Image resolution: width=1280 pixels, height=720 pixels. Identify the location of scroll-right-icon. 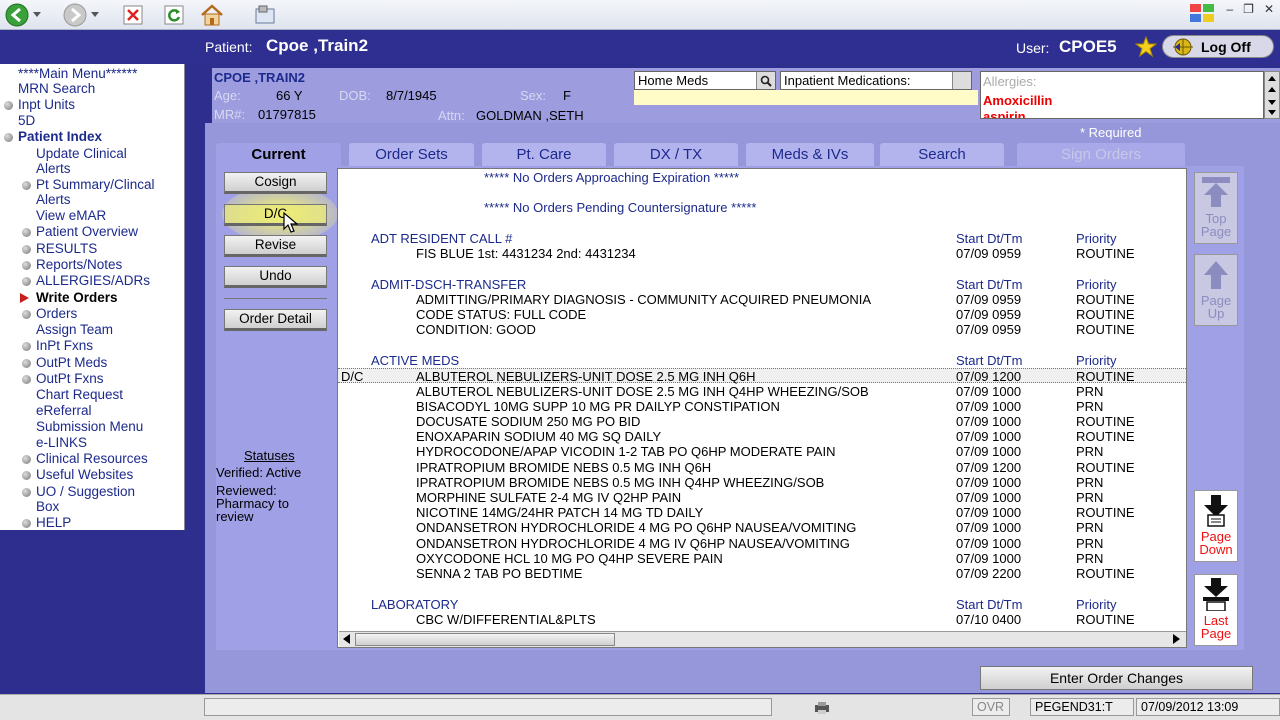
(1176, 639).